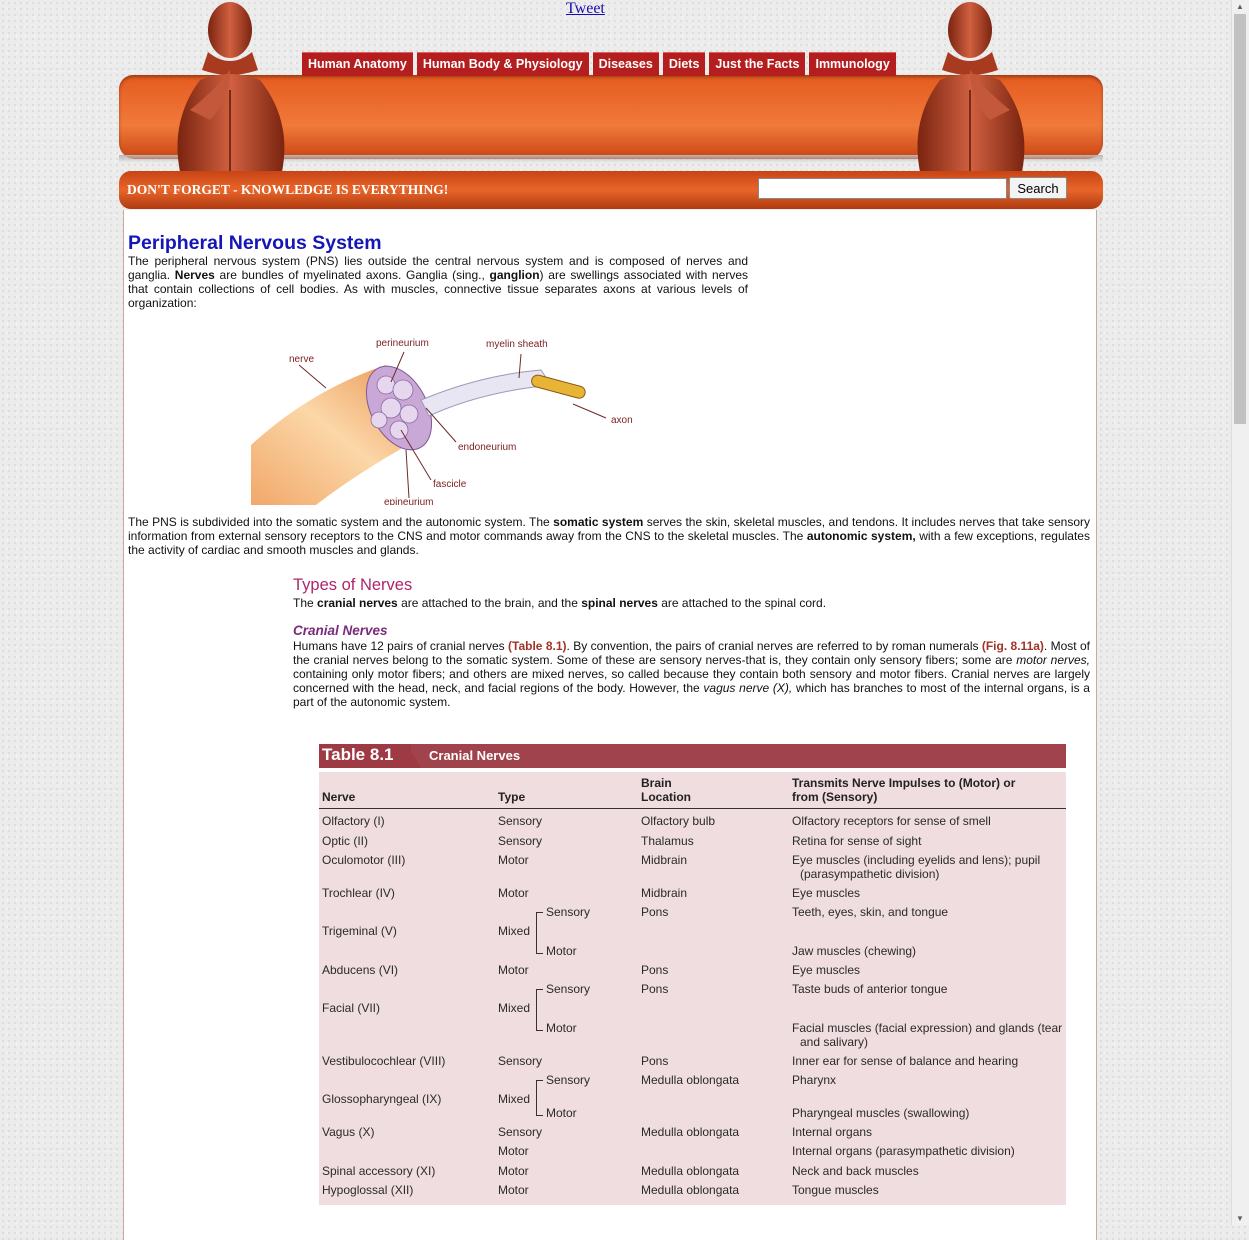 The width and height of the screenshot is (1249, 1240). I want to click on text: Humans have 12 pairs of cranial nerves, so click(401, 646).